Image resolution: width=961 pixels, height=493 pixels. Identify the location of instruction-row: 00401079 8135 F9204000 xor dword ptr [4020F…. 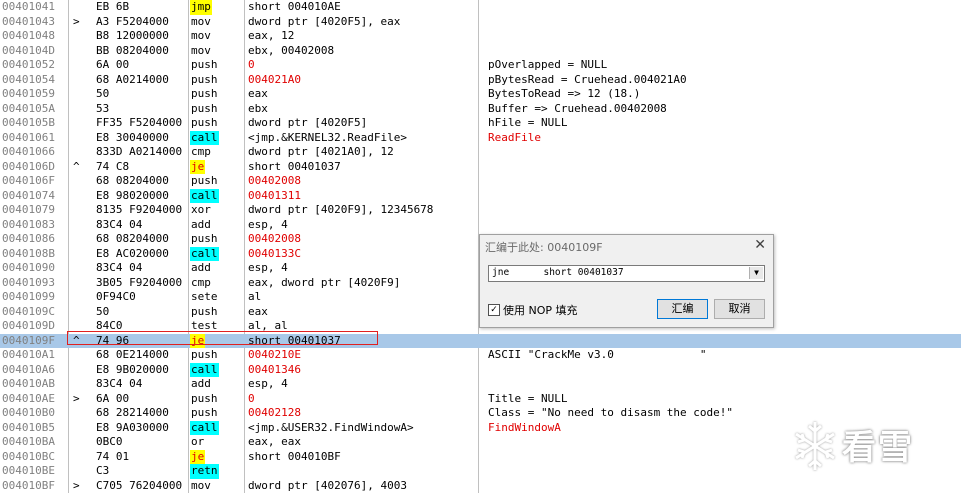
(480, 210).